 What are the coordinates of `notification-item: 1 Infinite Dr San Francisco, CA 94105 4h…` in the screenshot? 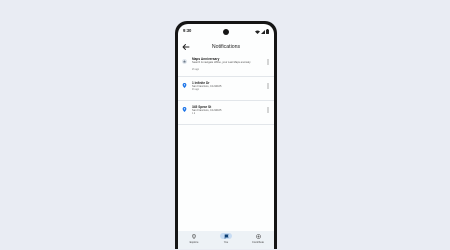 It's located at (226, 89).